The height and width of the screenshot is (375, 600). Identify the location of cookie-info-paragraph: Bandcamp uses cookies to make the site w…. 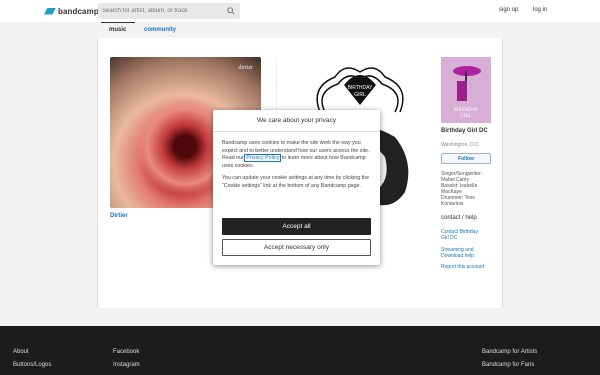
(296, 155).